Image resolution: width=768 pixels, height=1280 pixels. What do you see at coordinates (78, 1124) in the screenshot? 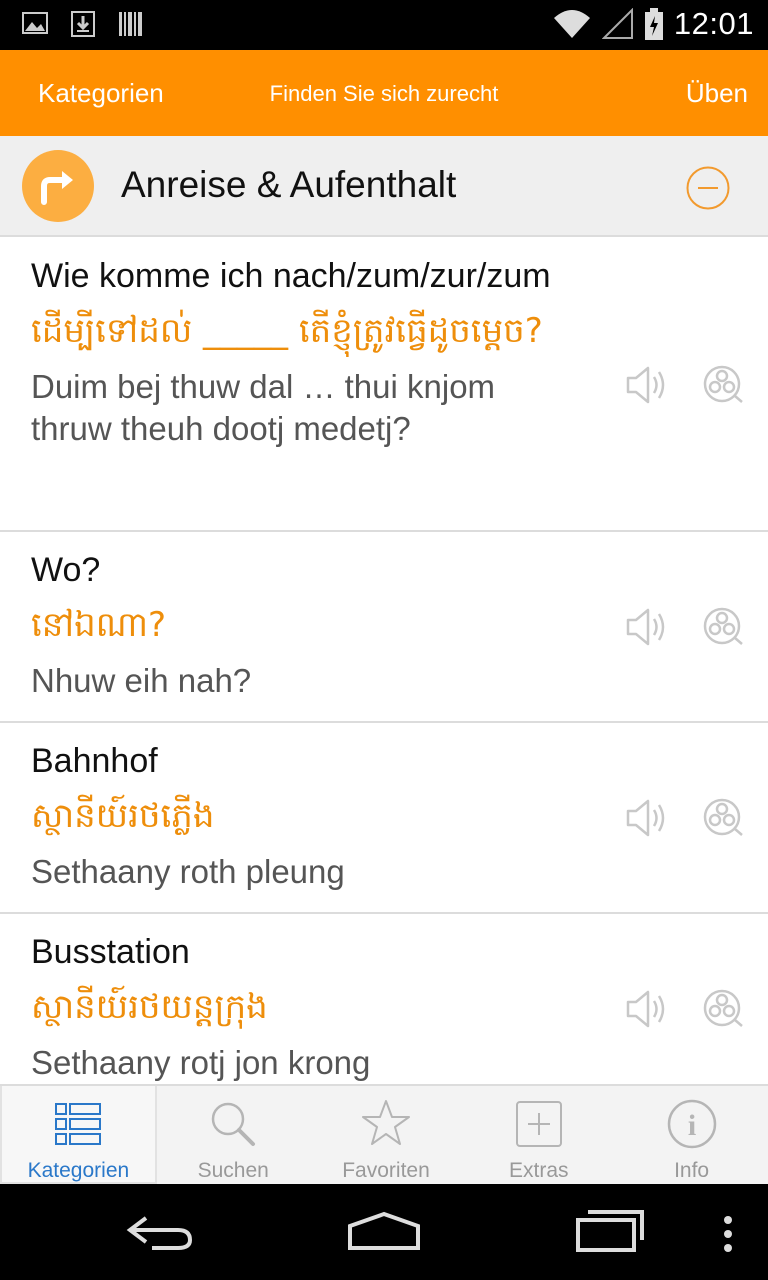
I see `list-icon` at bounding box center [78, 1124].